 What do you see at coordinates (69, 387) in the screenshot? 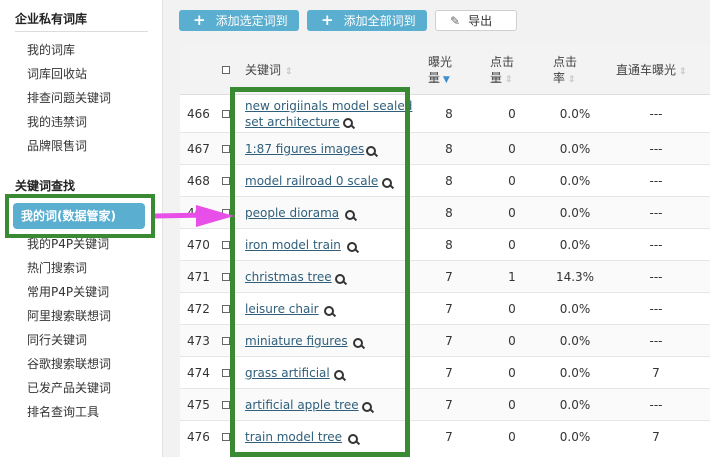
I see `sidebar-item-product-keywords: 已发产品关键词` at bounding box center [69, 387].